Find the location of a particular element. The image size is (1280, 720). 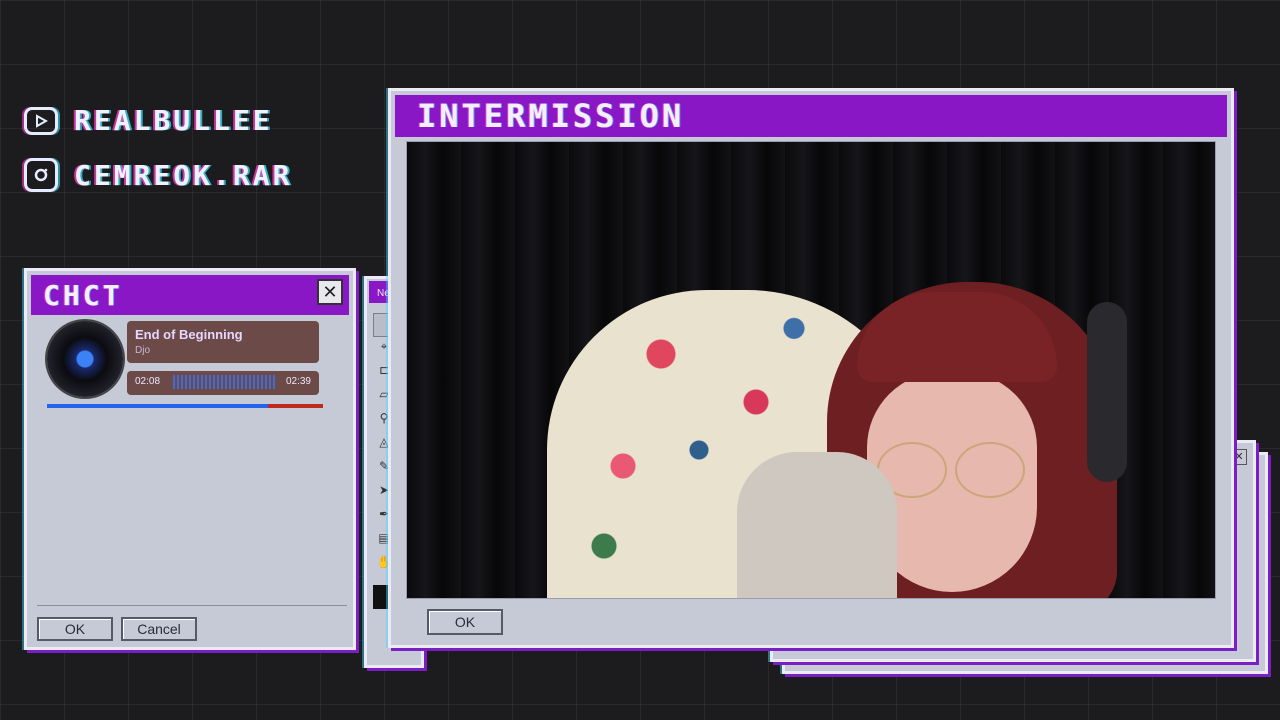

progress-track is located at coordinates (185, 406).